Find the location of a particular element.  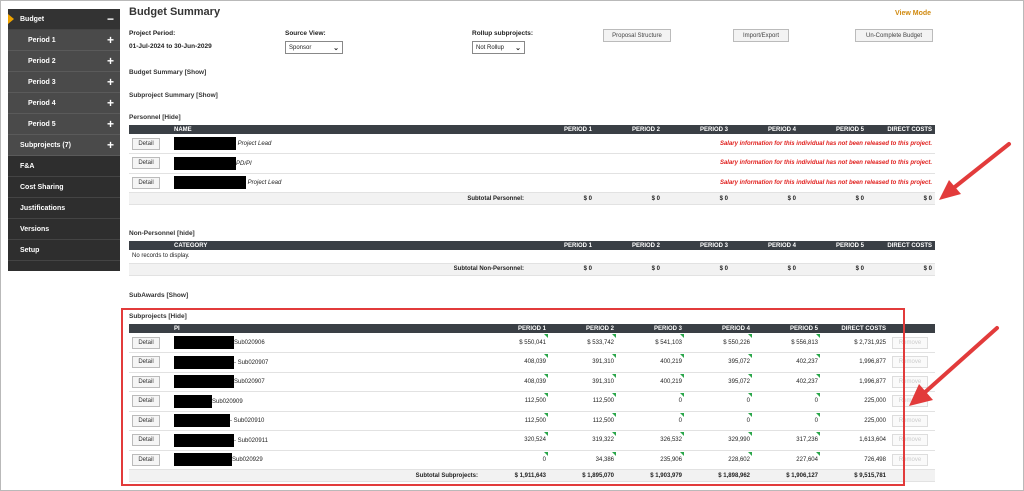

sidebar-item-subprojects: Subprojects (7) + is located at coordinates (64, 145).